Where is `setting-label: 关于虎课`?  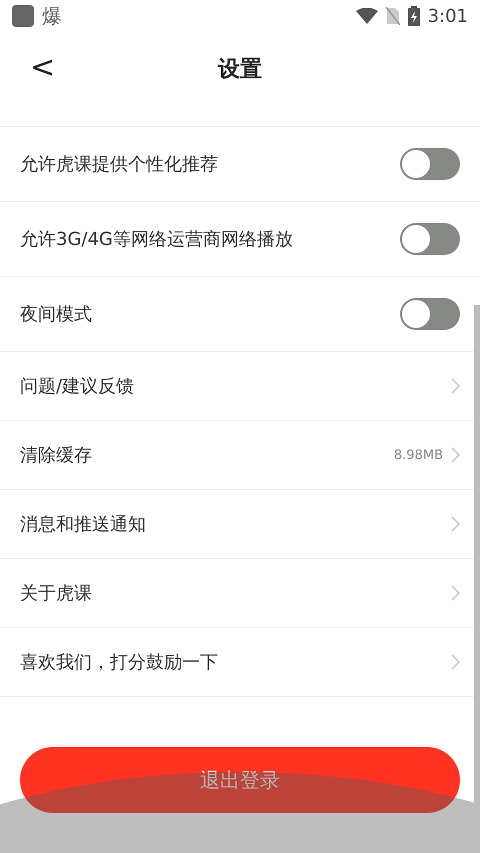
setting-label: 关于虎课 is located at coordinates (235, 593).